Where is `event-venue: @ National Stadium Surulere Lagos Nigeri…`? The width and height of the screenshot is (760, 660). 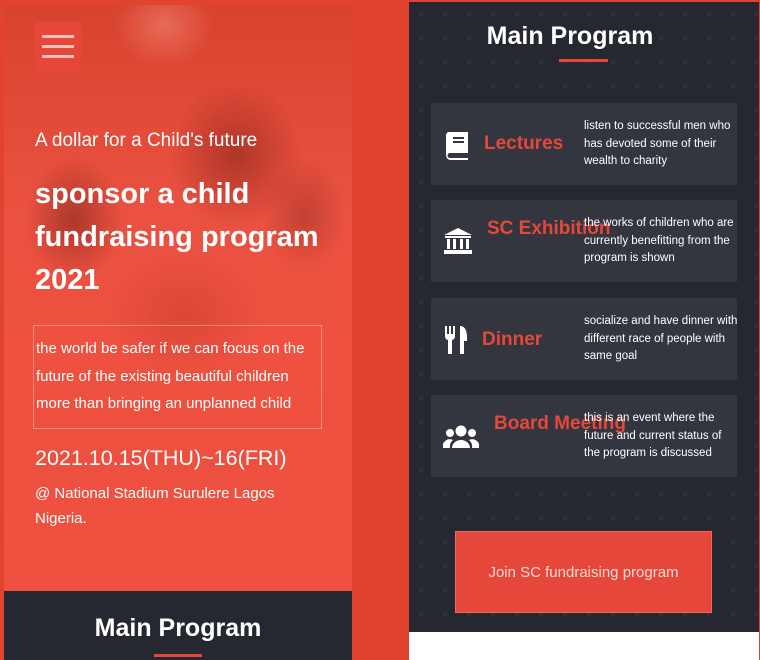 event-venue: @ National Stadium Surulere Lagos Nigeri… is located at coordinates (155, 506).